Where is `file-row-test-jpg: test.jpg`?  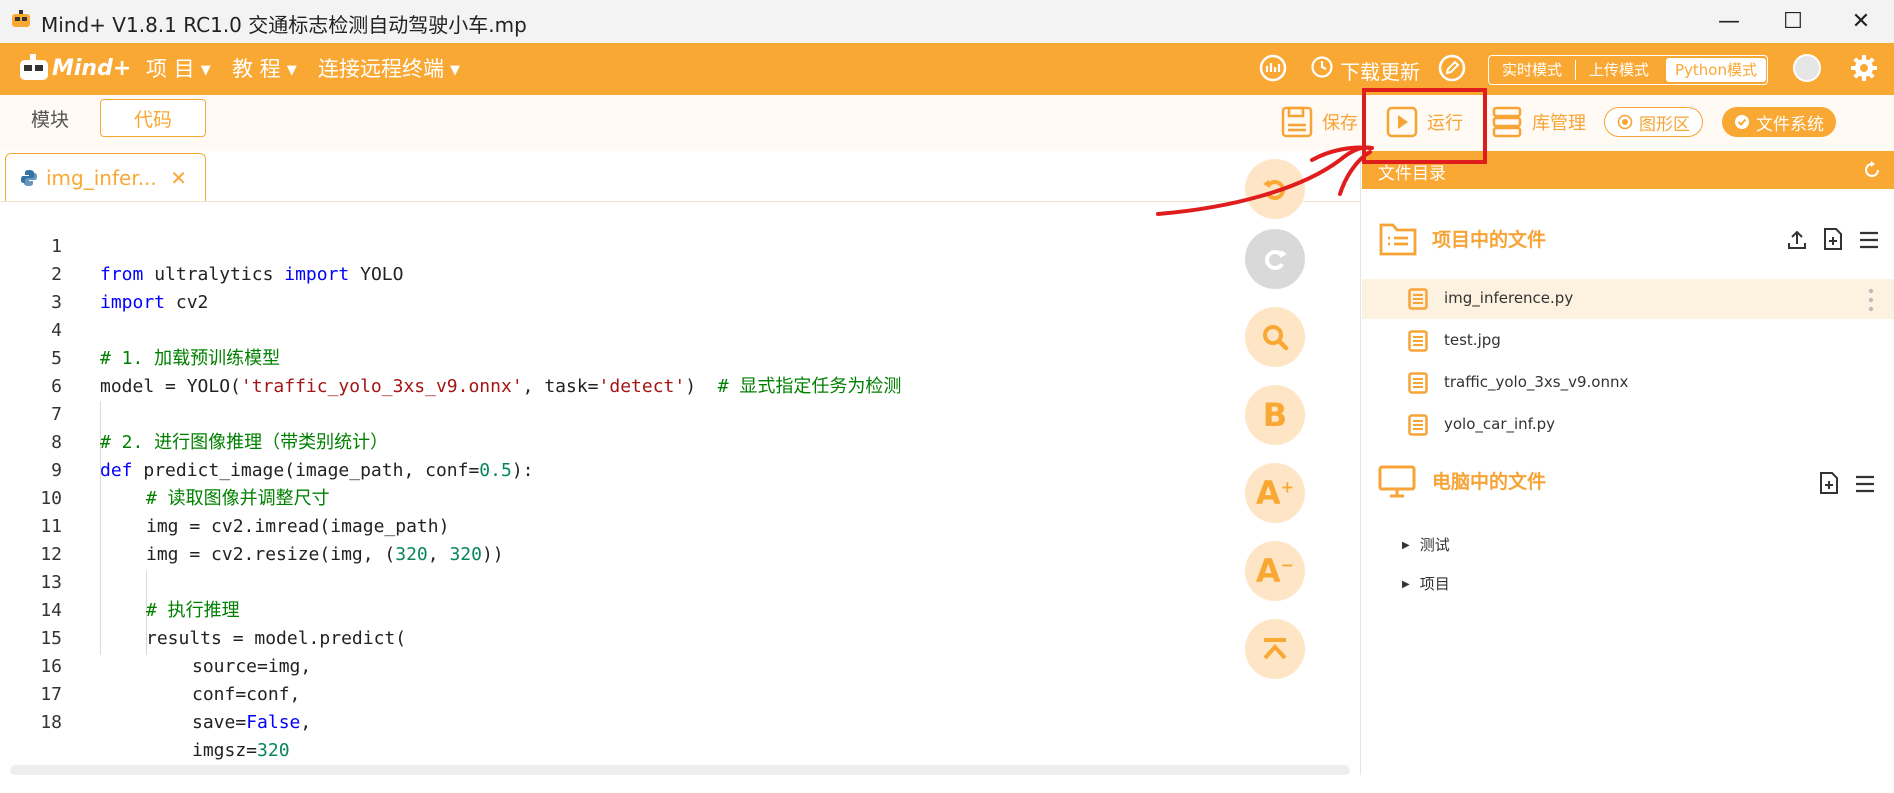 file-row-test-jpg: test.jpg is located at coordinates (1628, 341).